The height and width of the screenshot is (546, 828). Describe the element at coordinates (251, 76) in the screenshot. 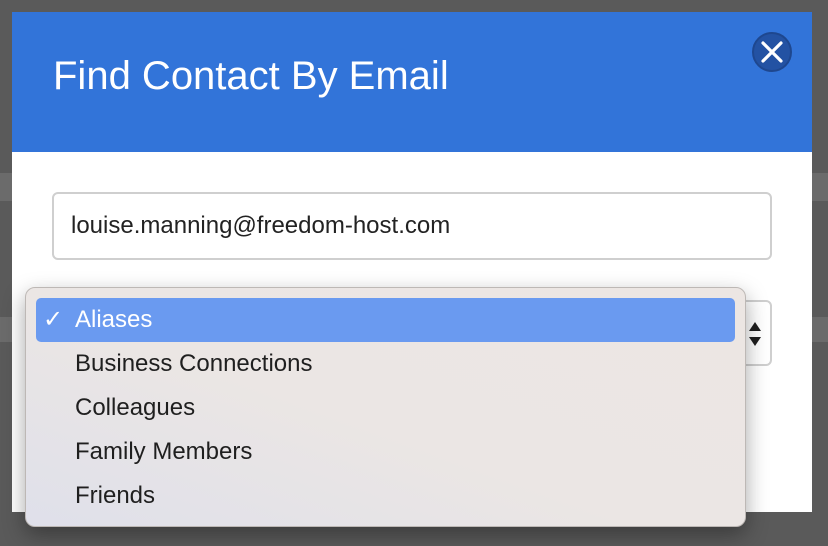

I see `dialog-title: Find Contact By Email` at that location.